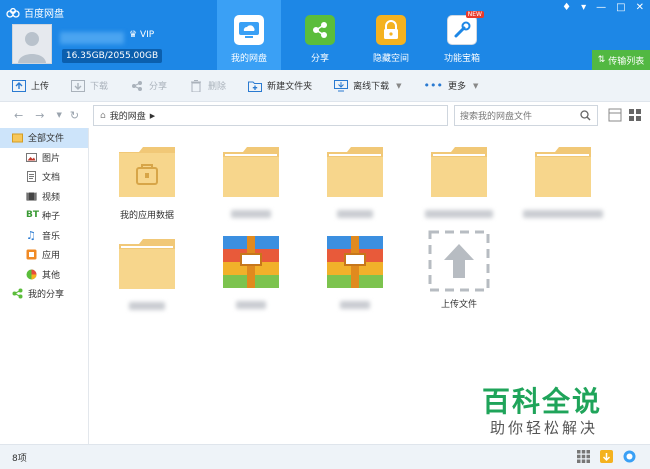 The width and height of the screenshot is (650, 469). Describe the element at coordinates (367, 85) in the screenshot. I see `offline-download-button: 离线下载 ▼` at that location.